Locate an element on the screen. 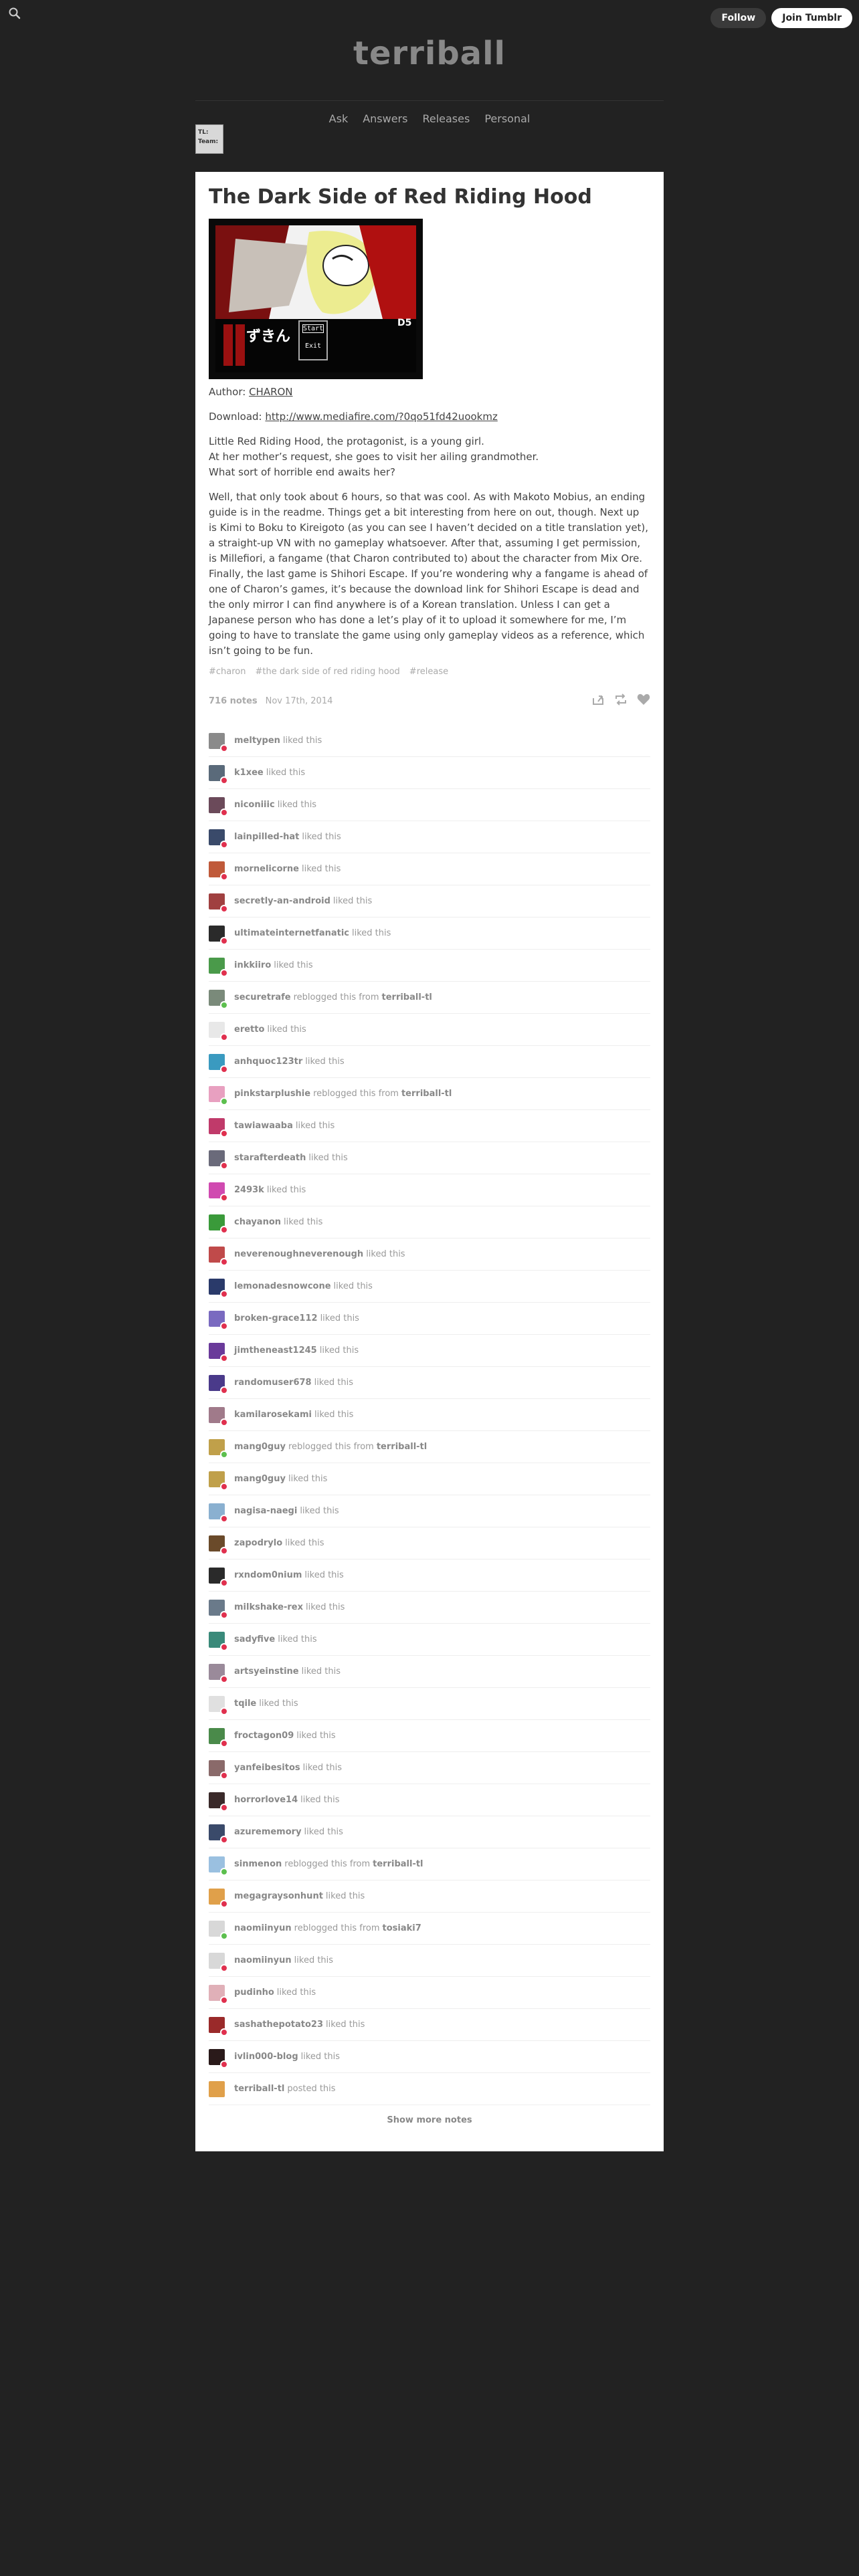 Image resolution: width=859 pixels, height=2576 pixels. note-source-blog: tosiaki7 is located at coordinates (402, 1928).